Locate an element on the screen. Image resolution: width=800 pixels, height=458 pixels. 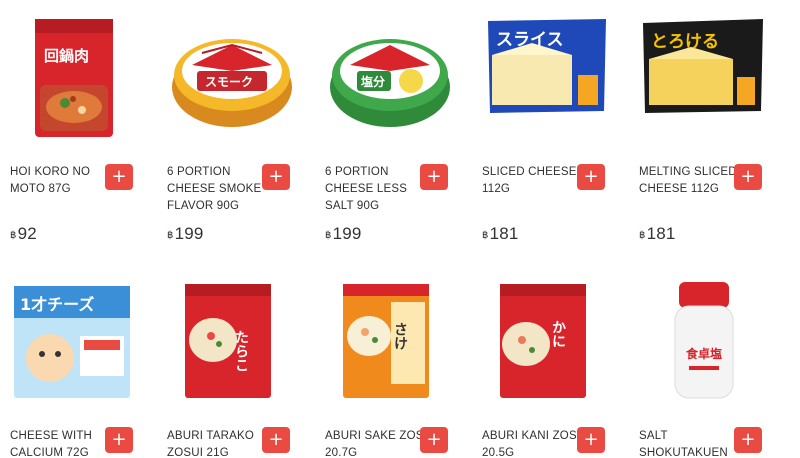
product-image: たらこ is located at coordinates (232, 342).